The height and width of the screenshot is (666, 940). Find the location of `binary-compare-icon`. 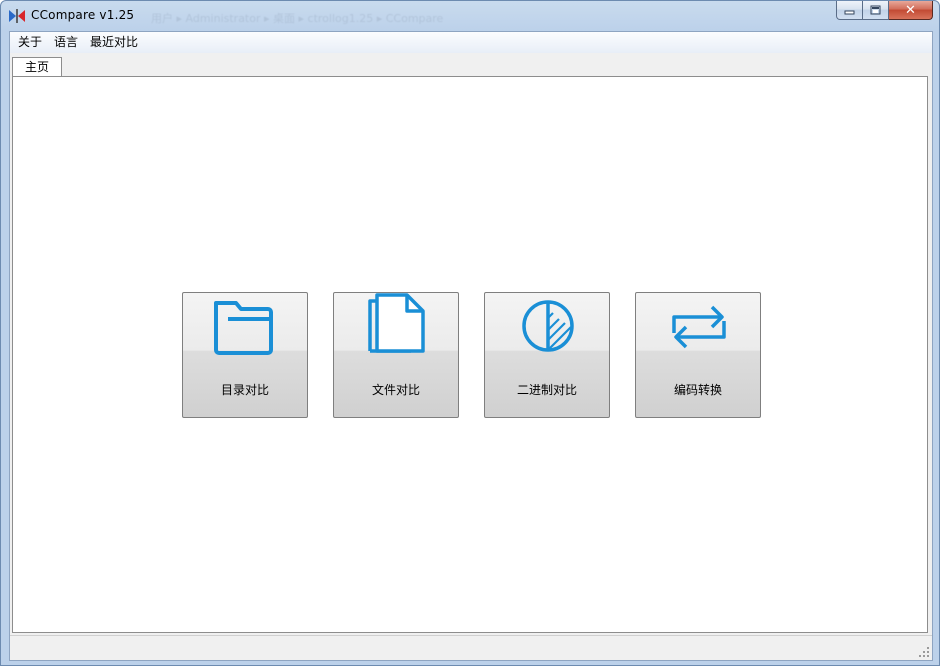

binary-compare-icon is located at coordinates (548, 326).